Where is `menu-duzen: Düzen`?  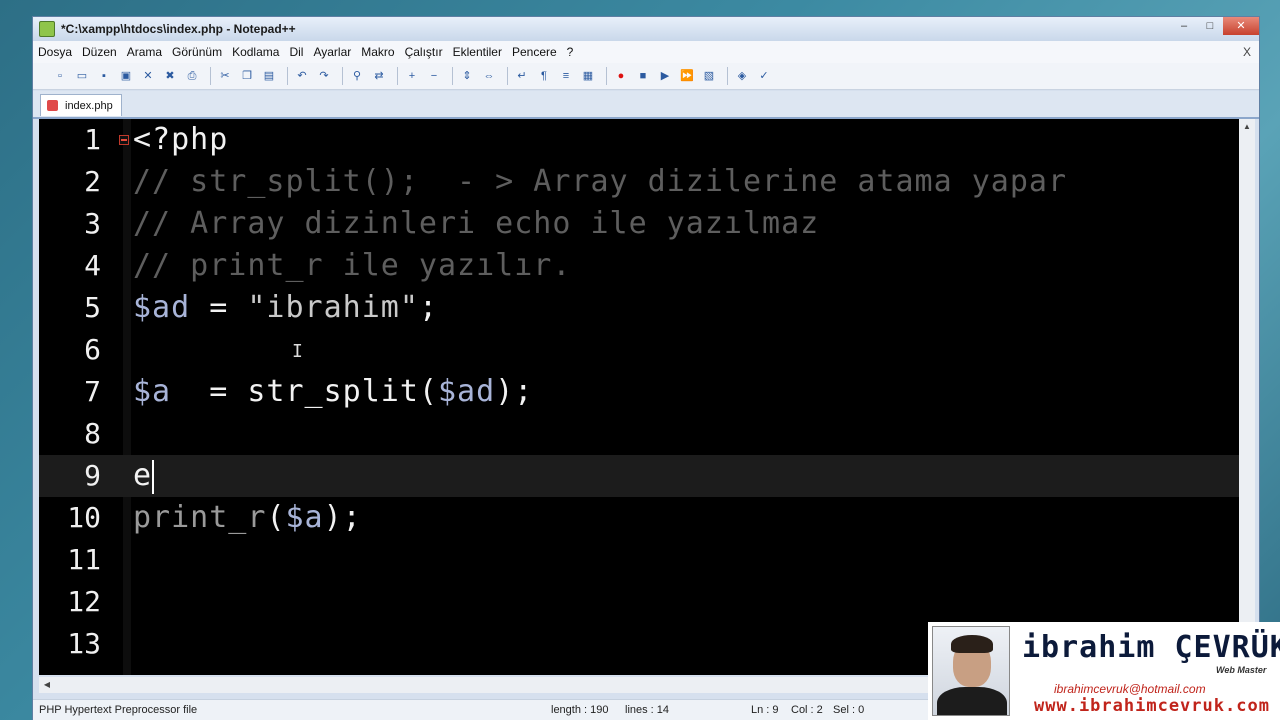
menu-duzen: Düzen is located at coordinates (99, 52).